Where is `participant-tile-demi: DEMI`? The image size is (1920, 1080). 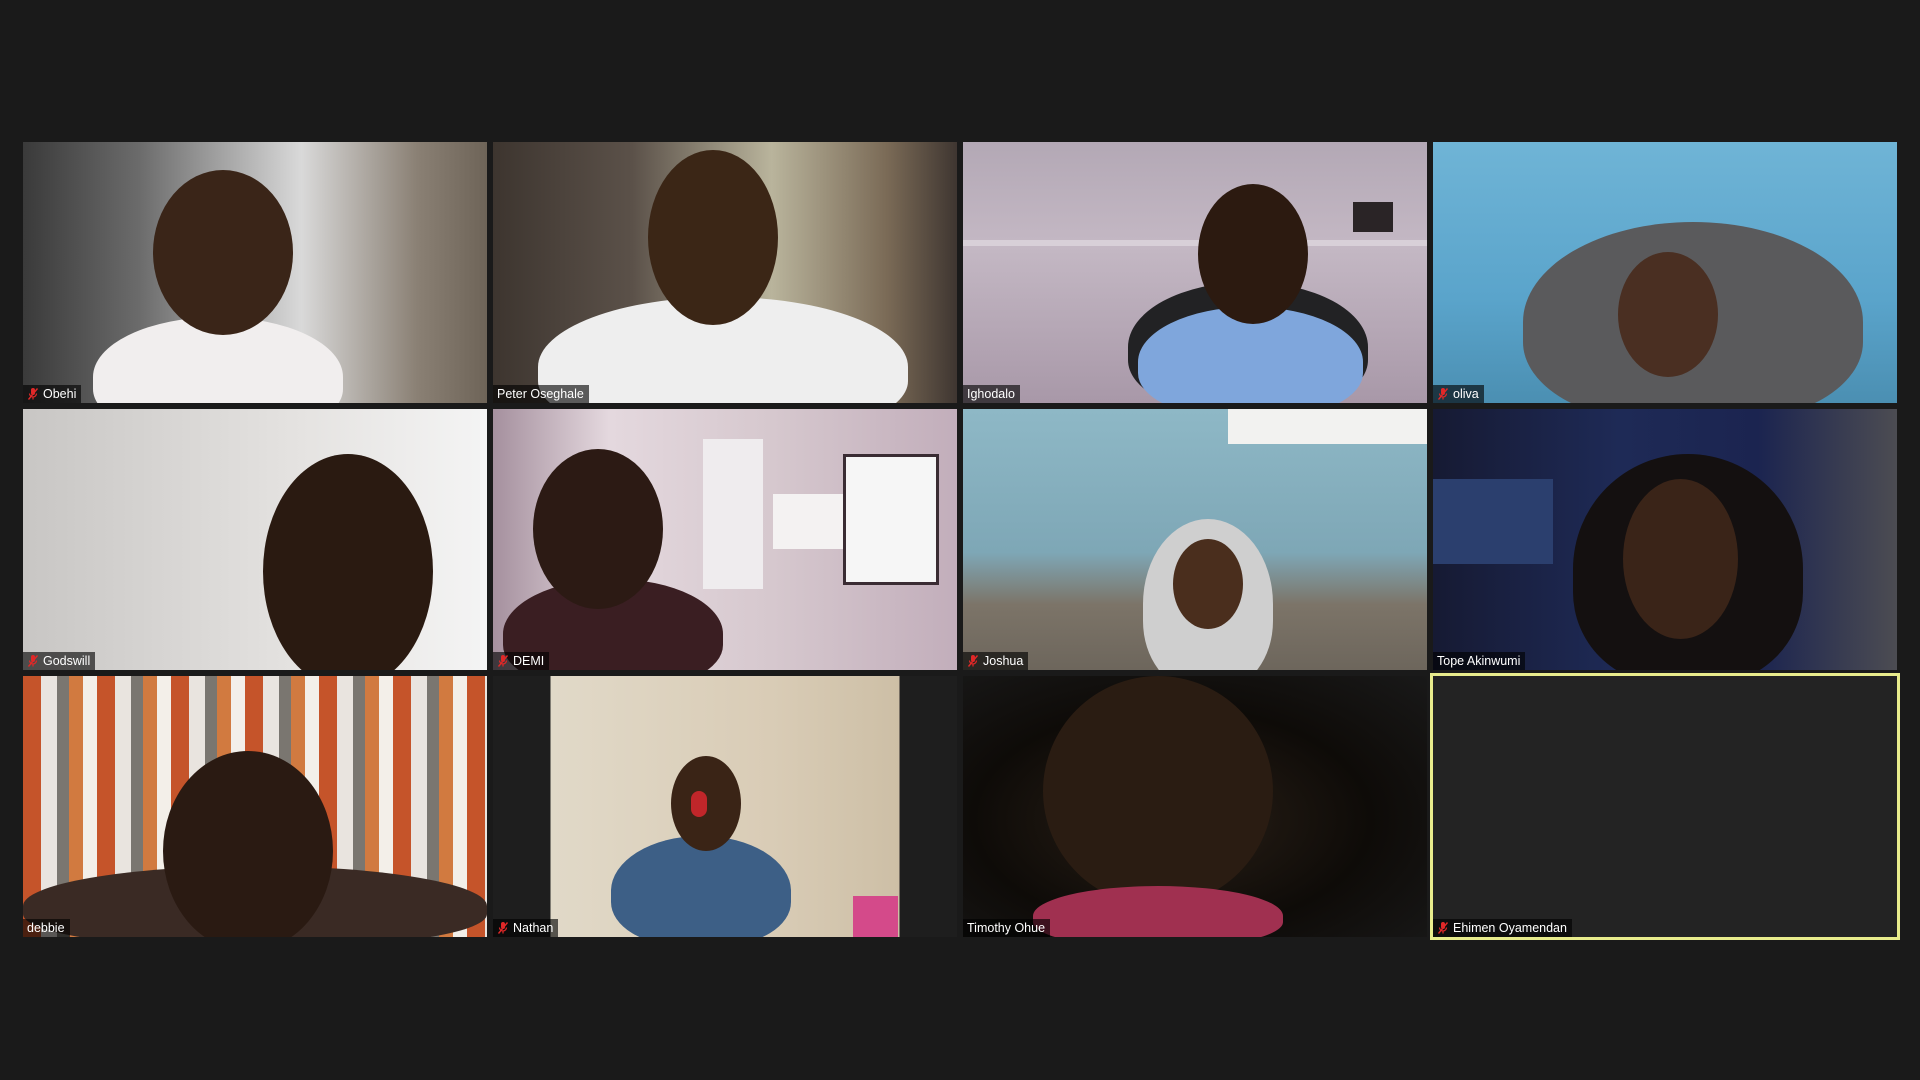
participant-tile-demi: DEMI is located at coordinates (725, 539).